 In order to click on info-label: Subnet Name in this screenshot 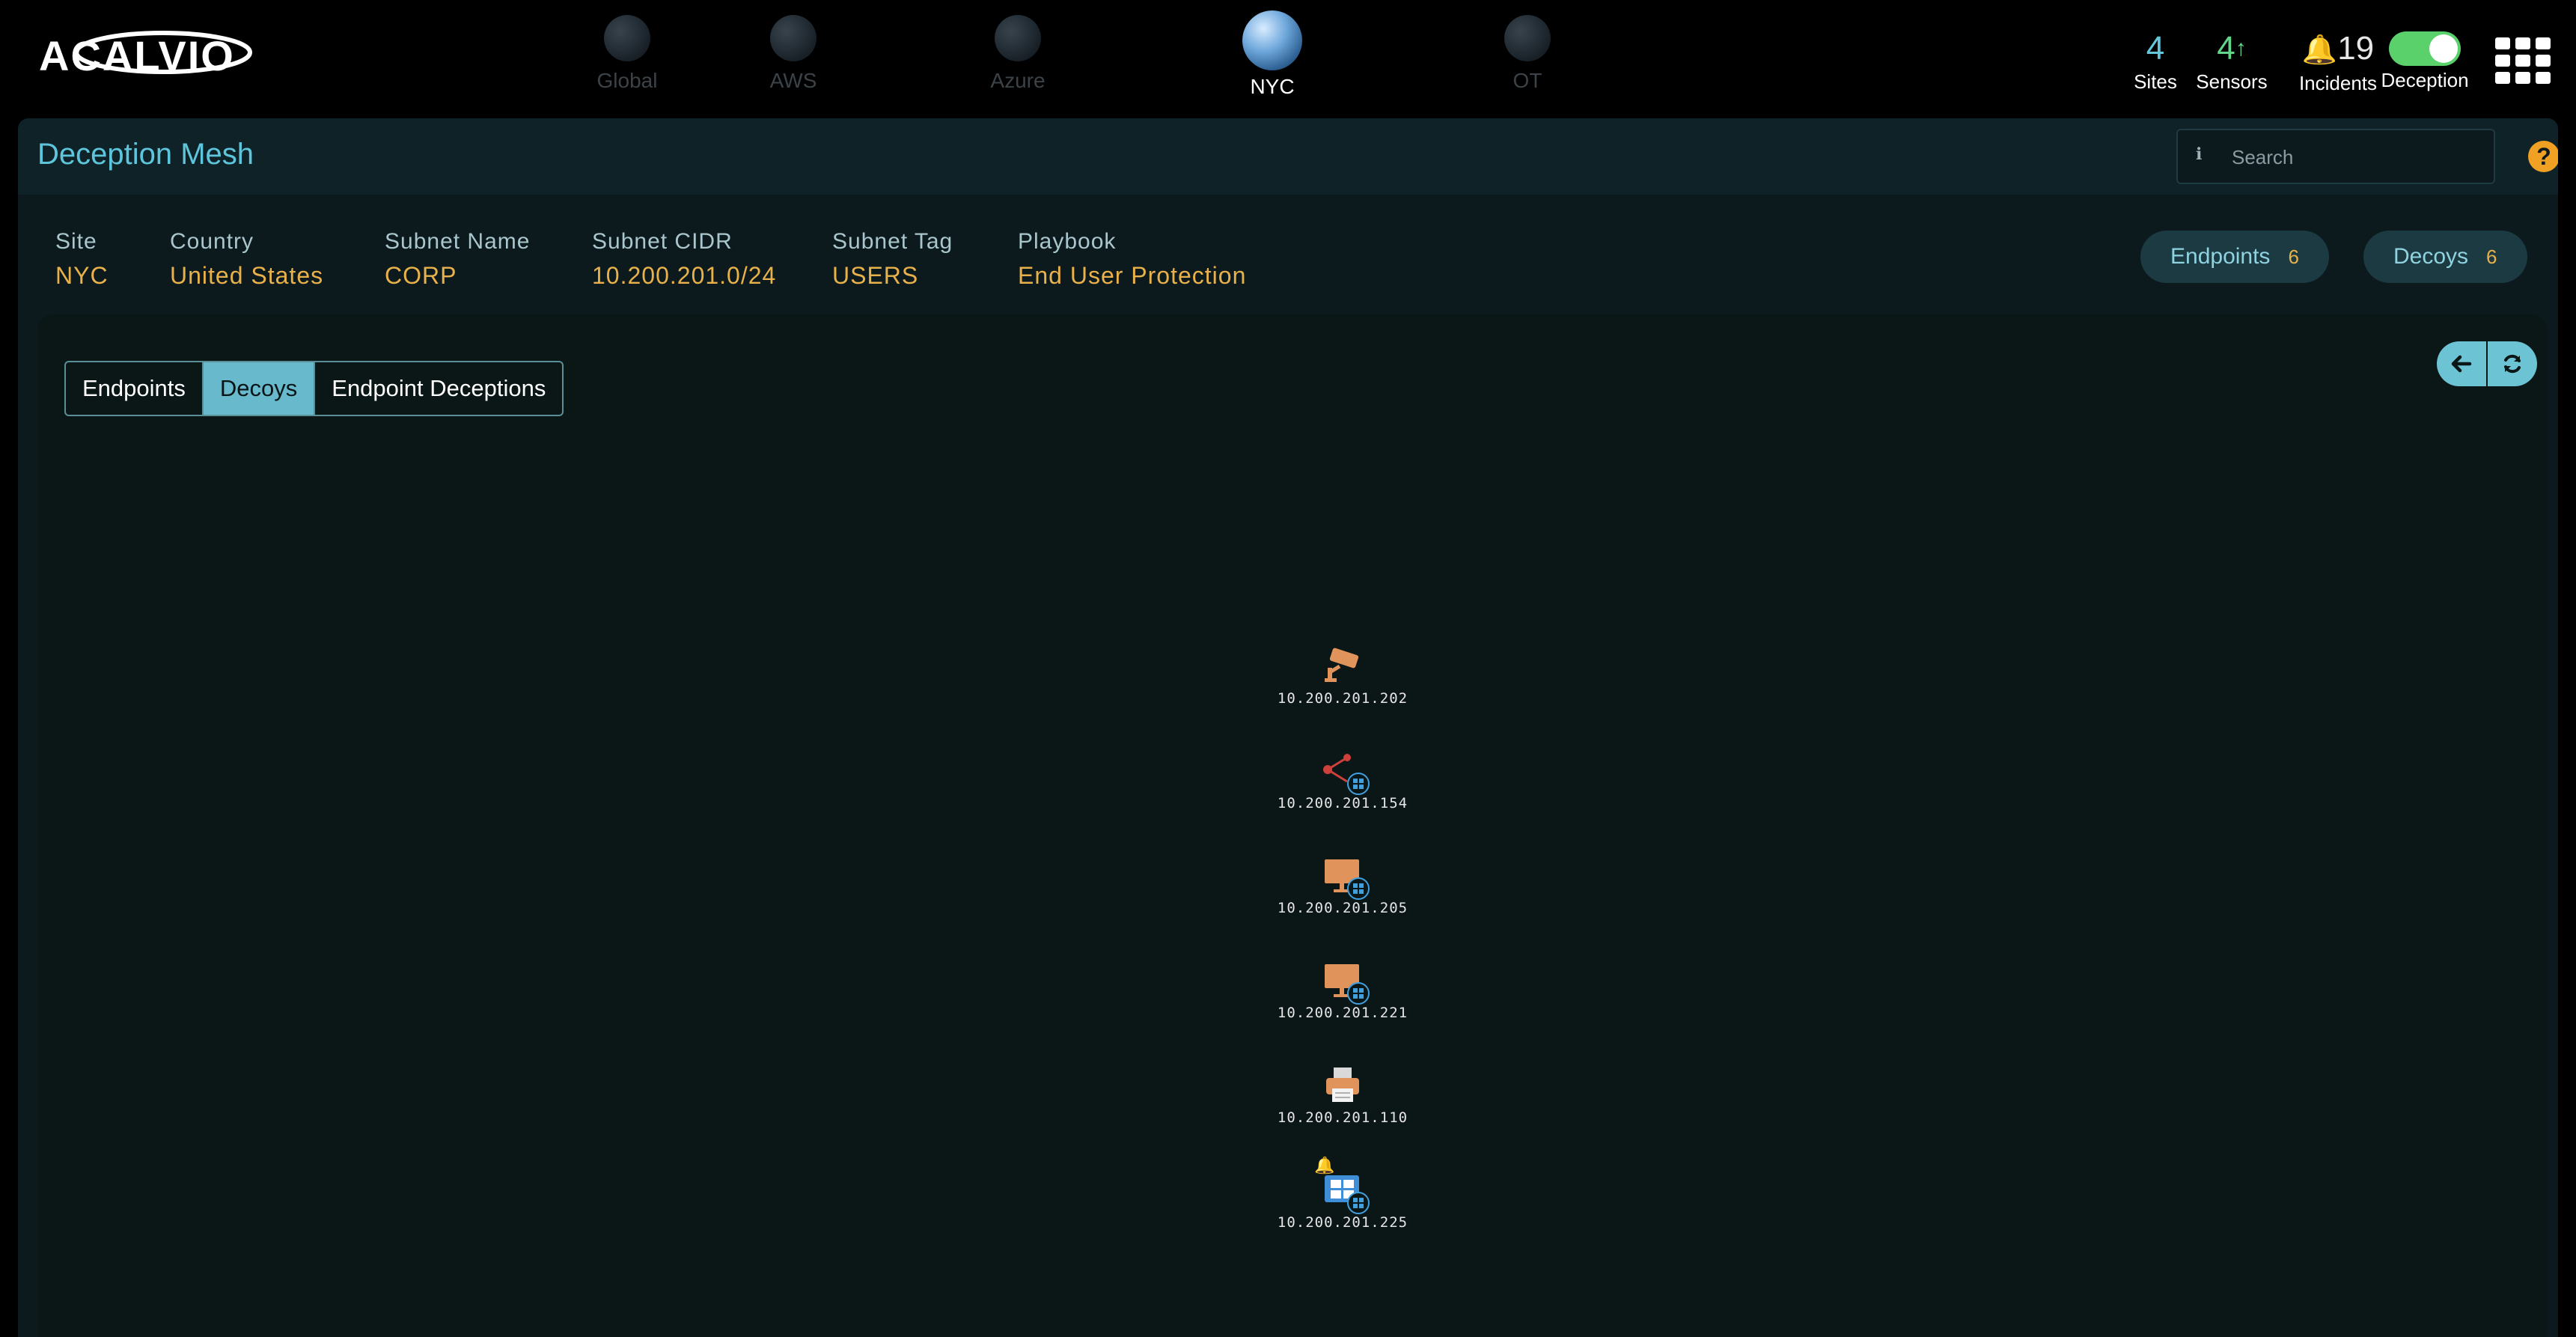, I will do `click(458, 241)`.